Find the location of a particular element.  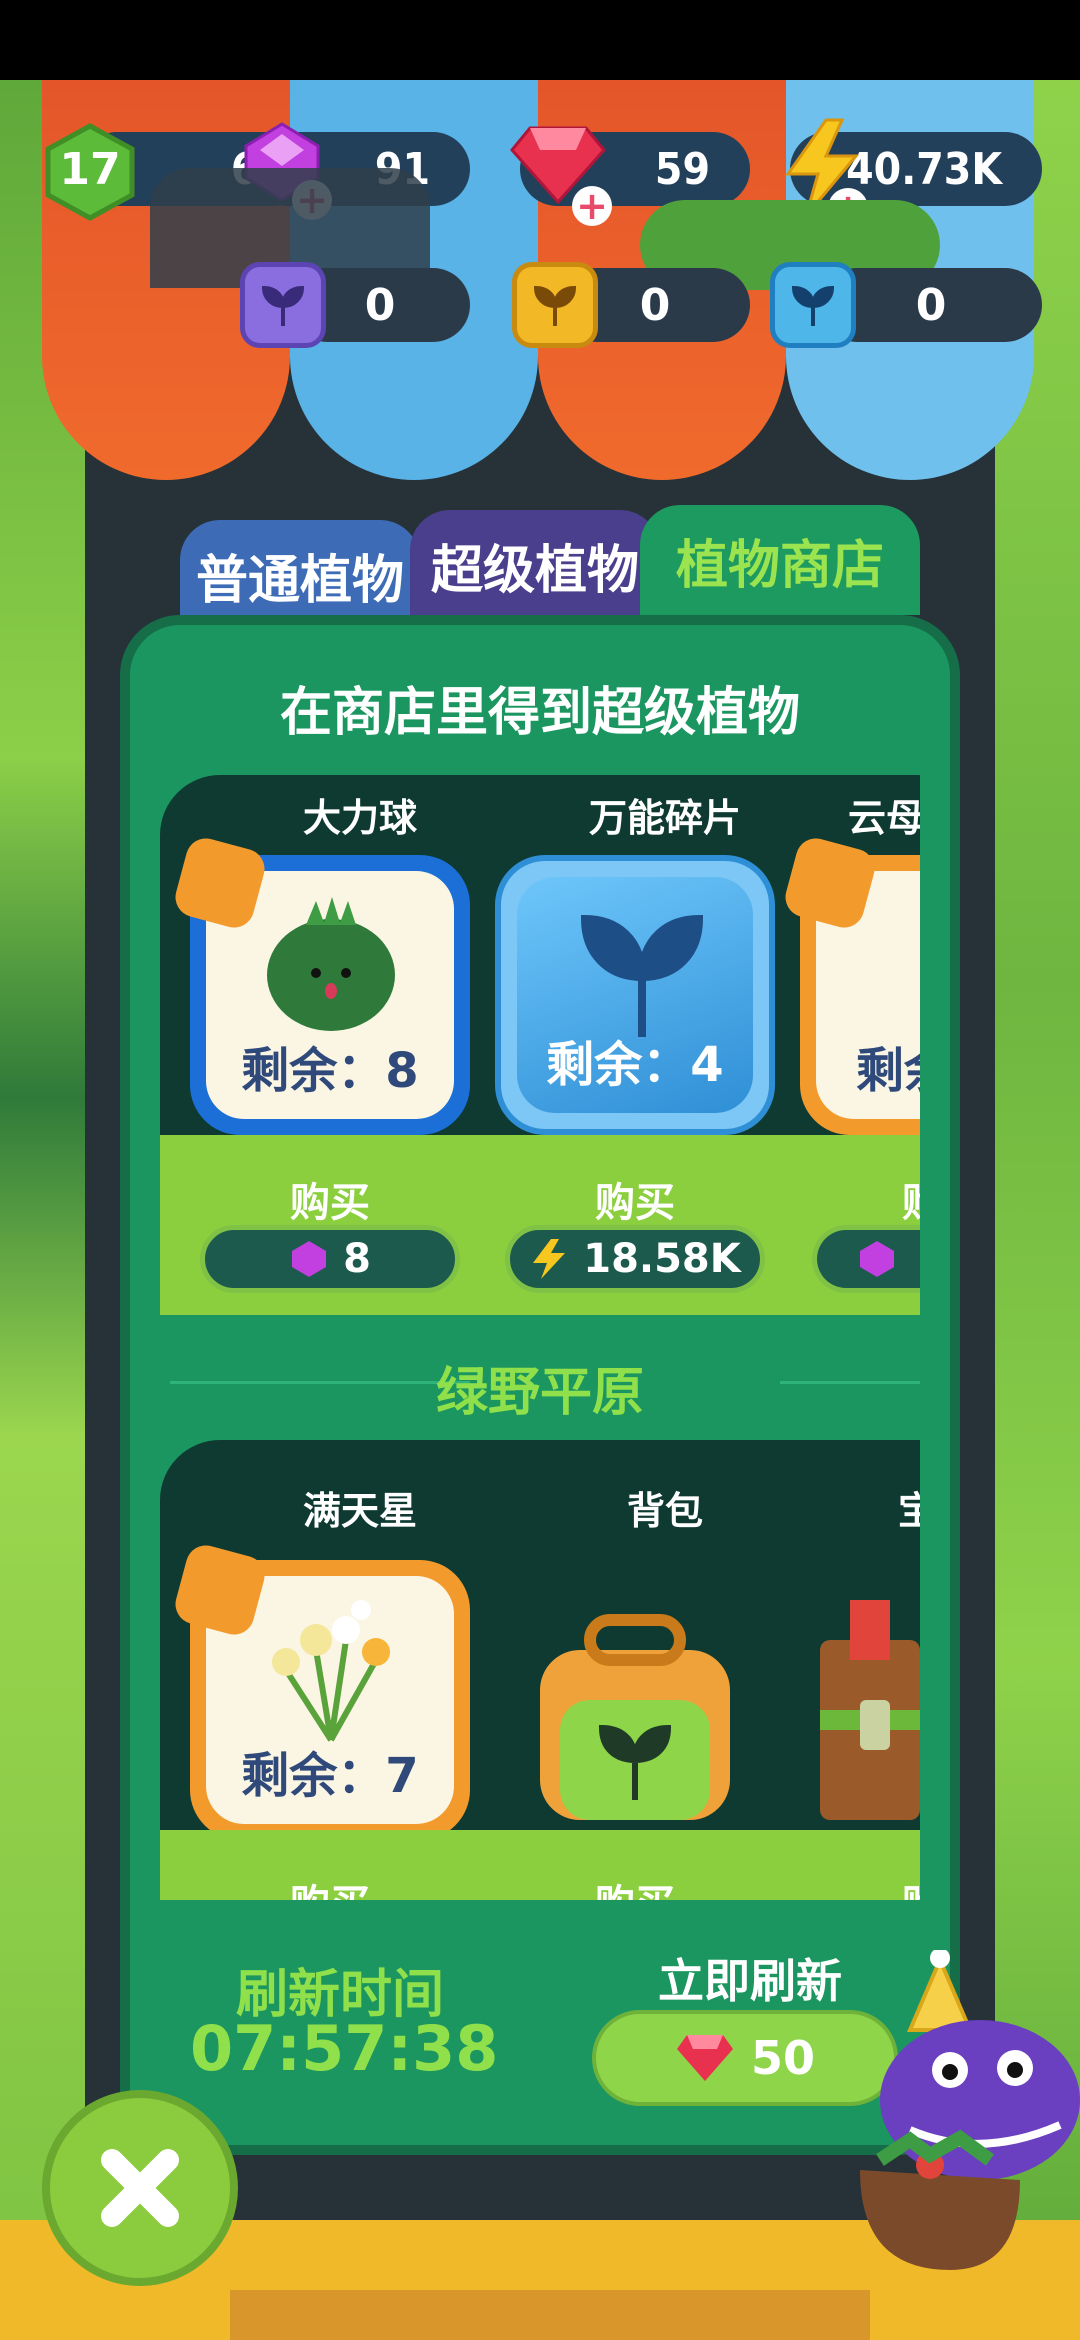

tab-normal-plants: 普通植物 is located at coordinates (300, 575).